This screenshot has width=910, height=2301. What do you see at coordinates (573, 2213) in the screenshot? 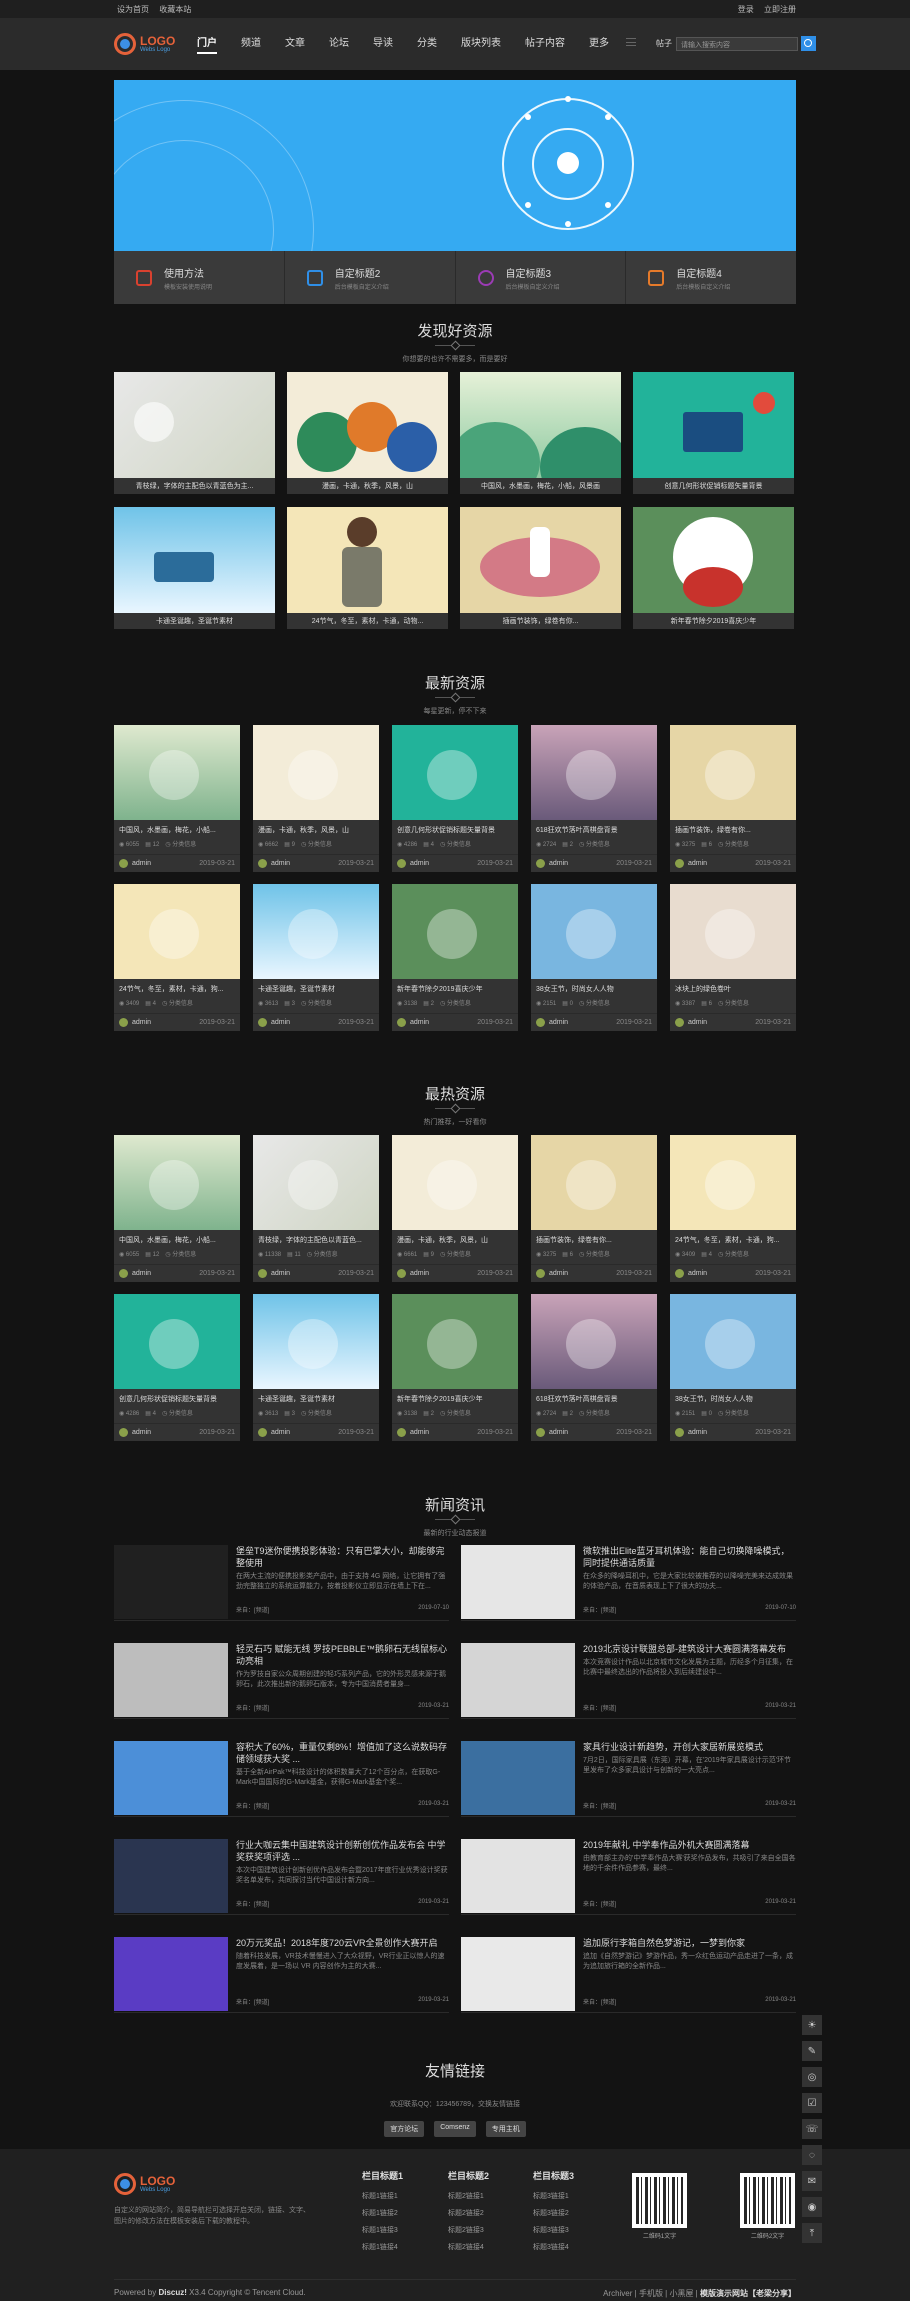
I see `footer-link: 标题3链接2` at bounding box center [573, 2213].